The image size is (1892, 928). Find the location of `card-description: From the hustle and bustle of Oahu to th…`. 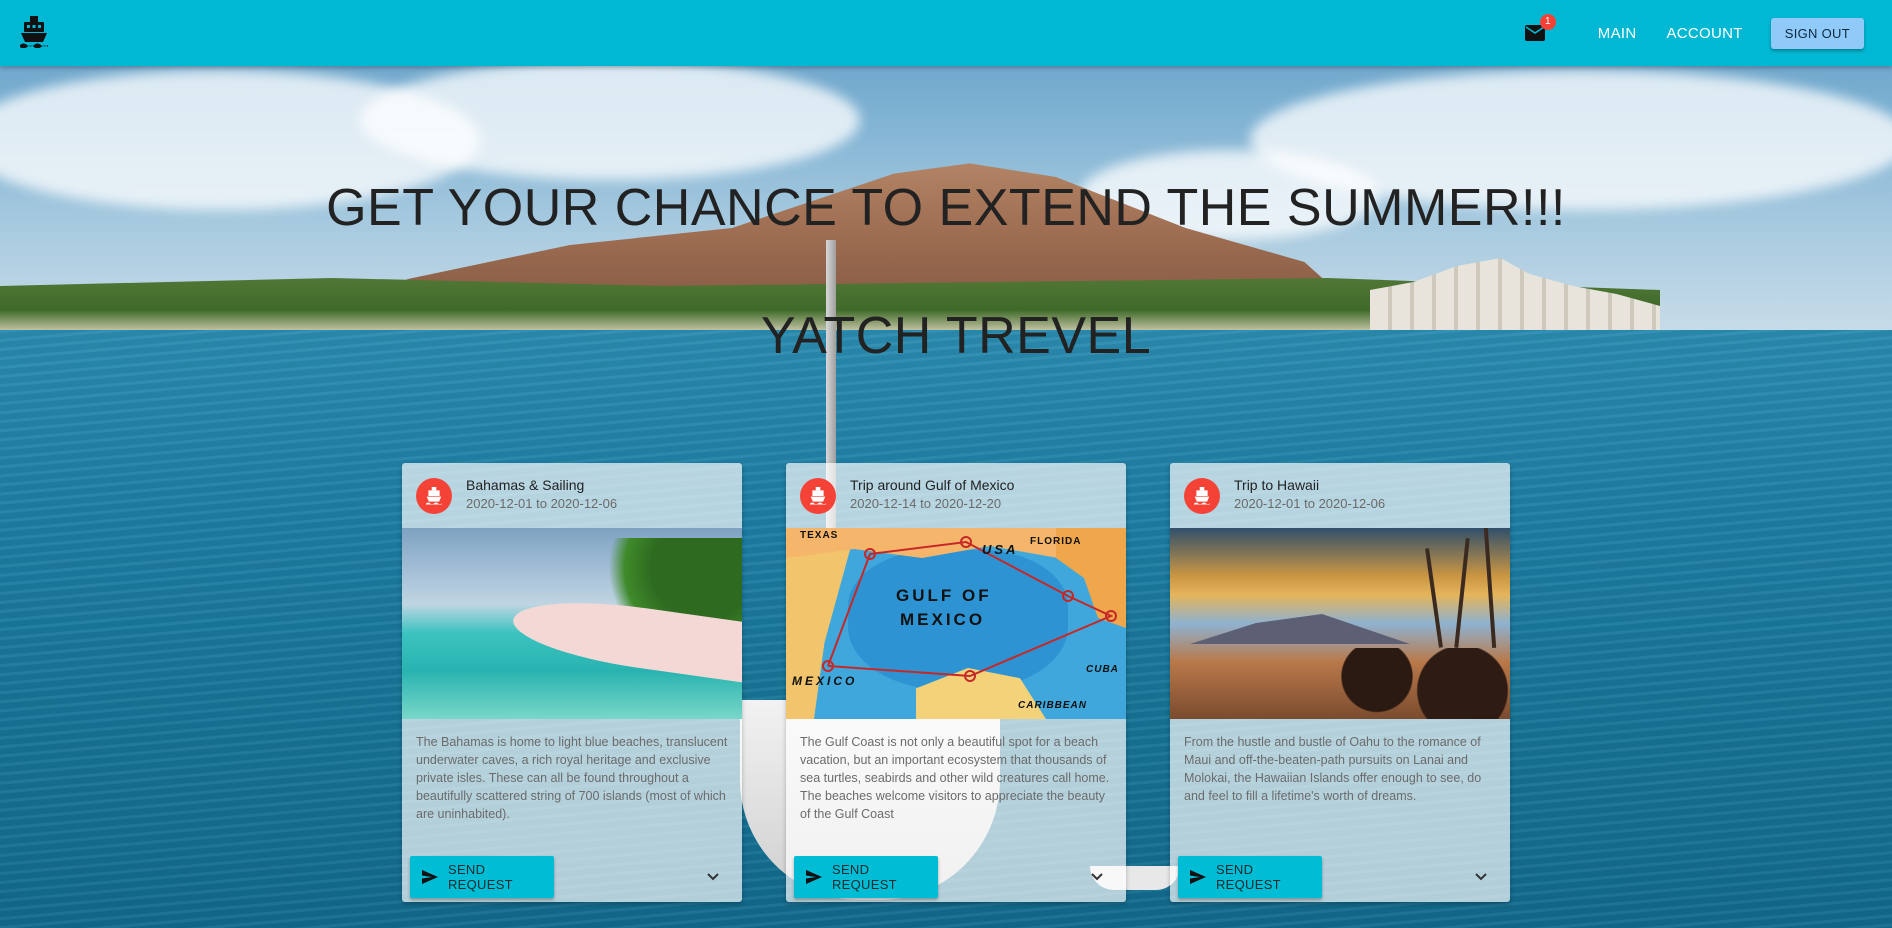

card-description: From the hustle and bustle of Oahu to th… is located at coordinates (1333, 769).